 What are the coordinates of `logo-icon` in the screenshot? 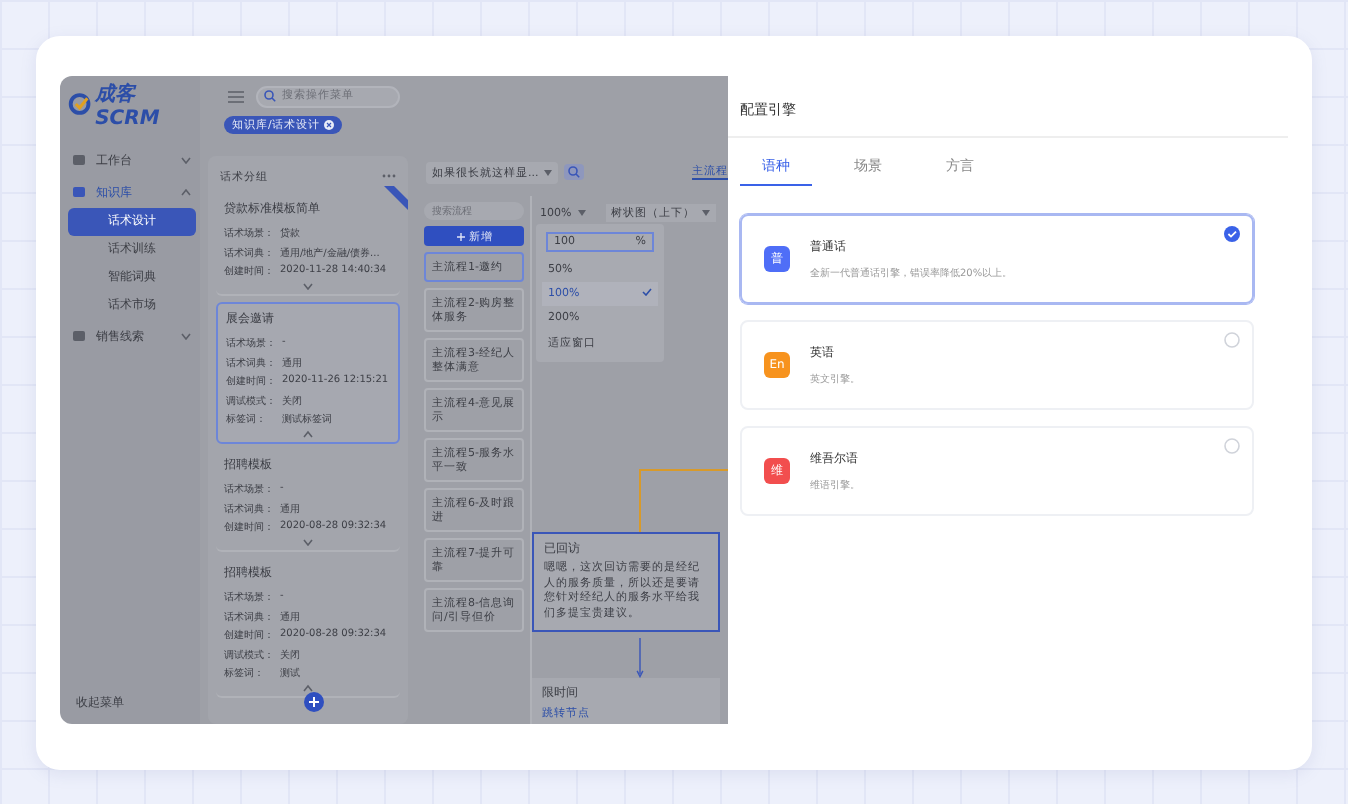 It's located at (80, 104).